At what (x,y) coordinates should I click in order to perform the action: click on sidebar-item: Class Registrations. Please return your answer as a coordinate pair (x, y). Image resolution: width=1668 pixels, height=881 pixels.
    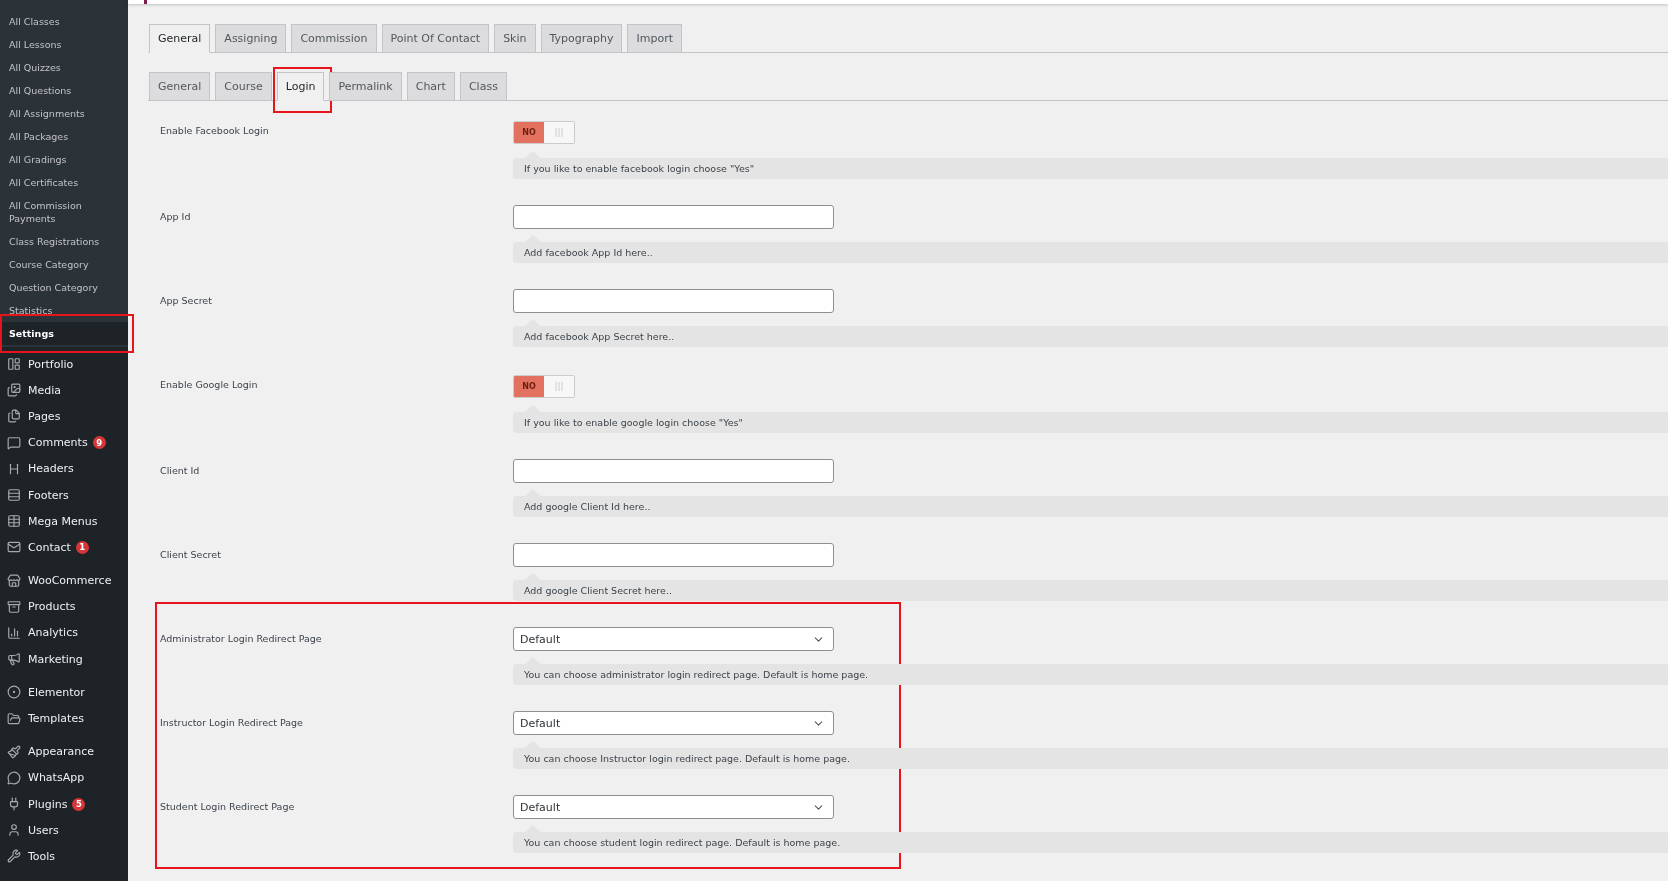
    Looking at the image, I should click on (64, 241).